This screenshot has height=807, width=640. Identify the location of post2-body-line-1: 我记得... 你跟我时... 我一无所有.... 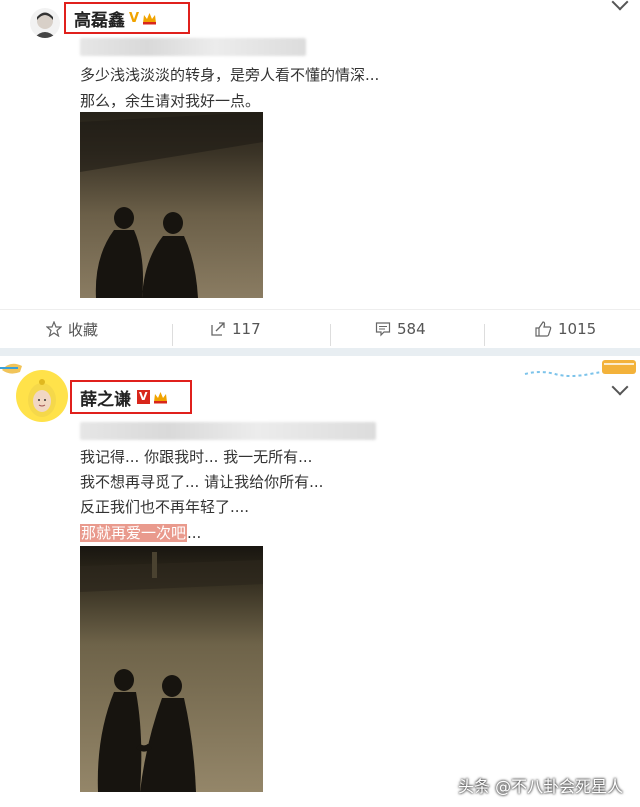
(196, 457).